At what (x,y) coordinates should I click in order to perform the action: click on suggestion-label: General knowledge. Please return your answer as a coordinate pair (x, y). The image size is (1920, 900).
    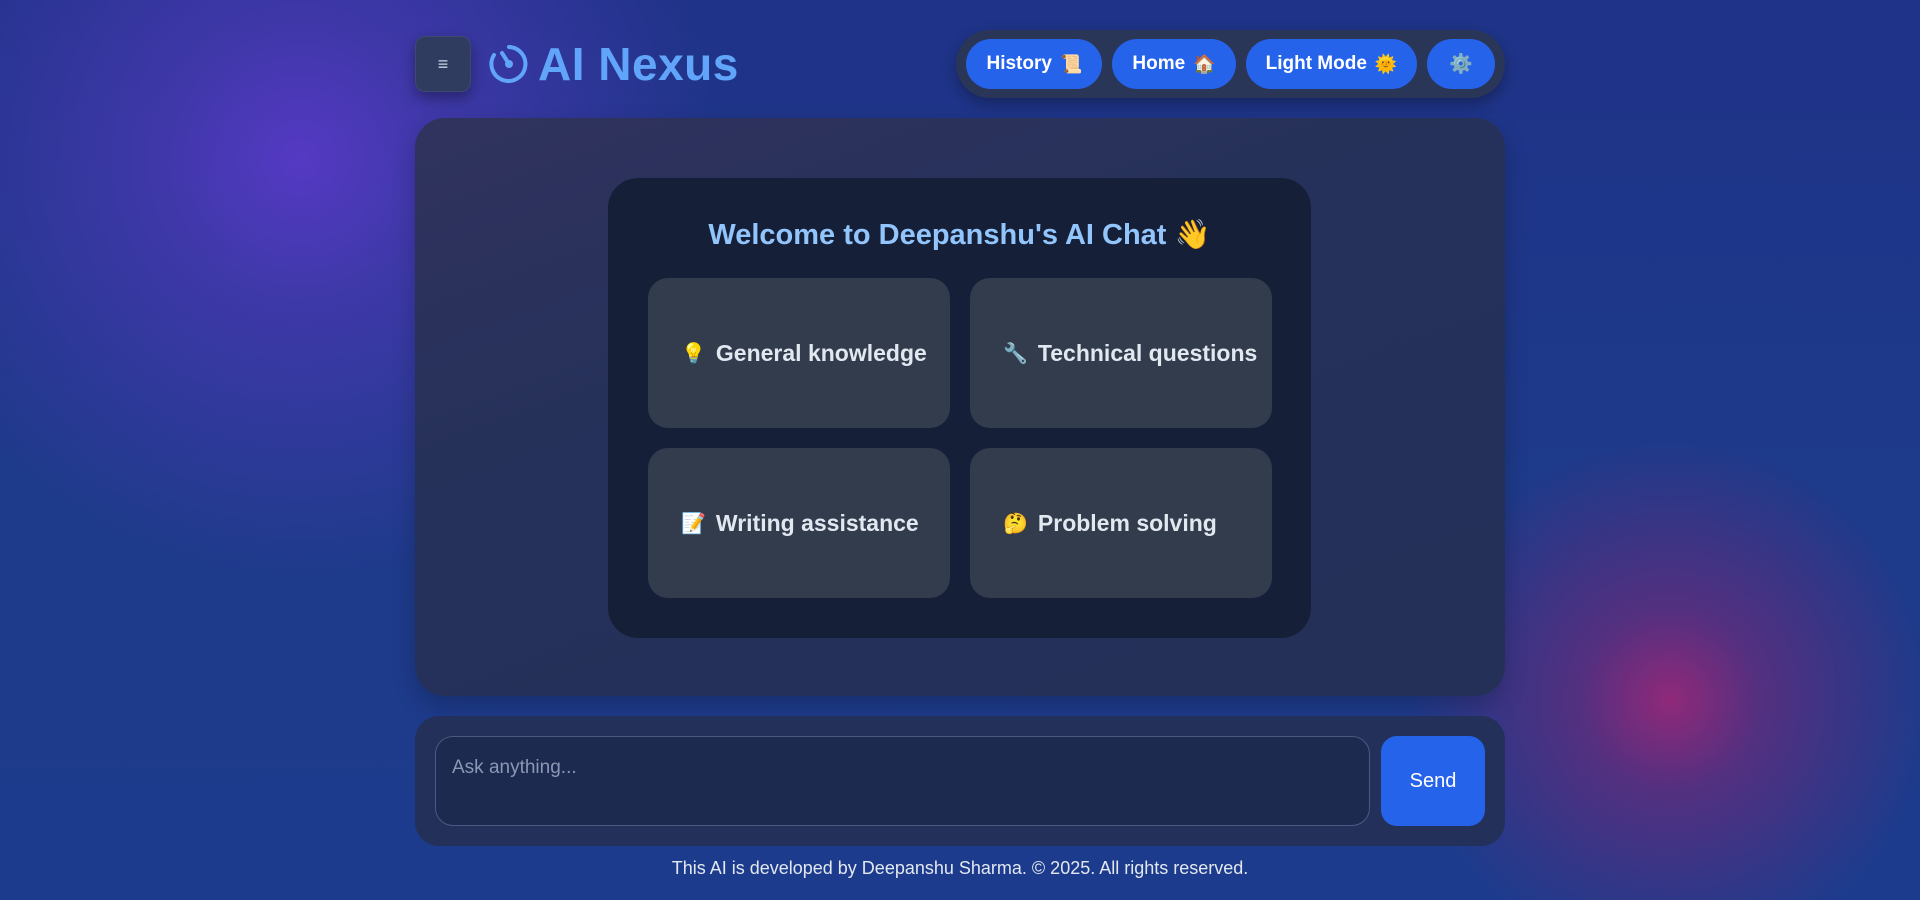
    Looking at the image, I should click on (821, 352).